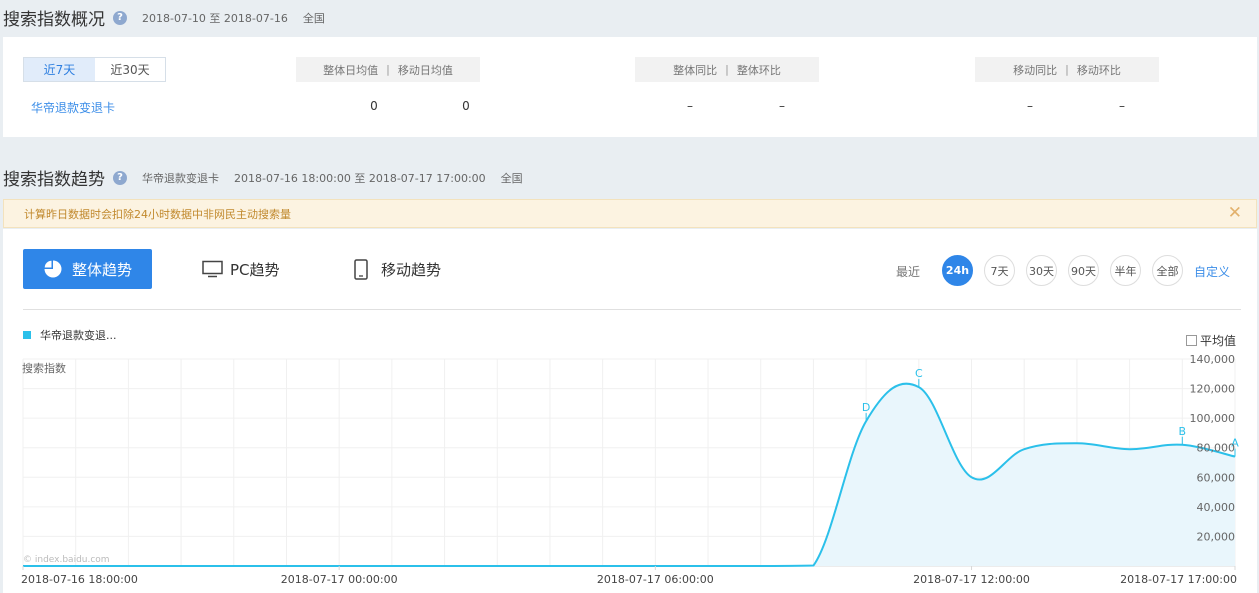  Describe the element at coordinates (1098, 70) in the screenshot. I see `mobile-mom-label: 移动环比` at that location.